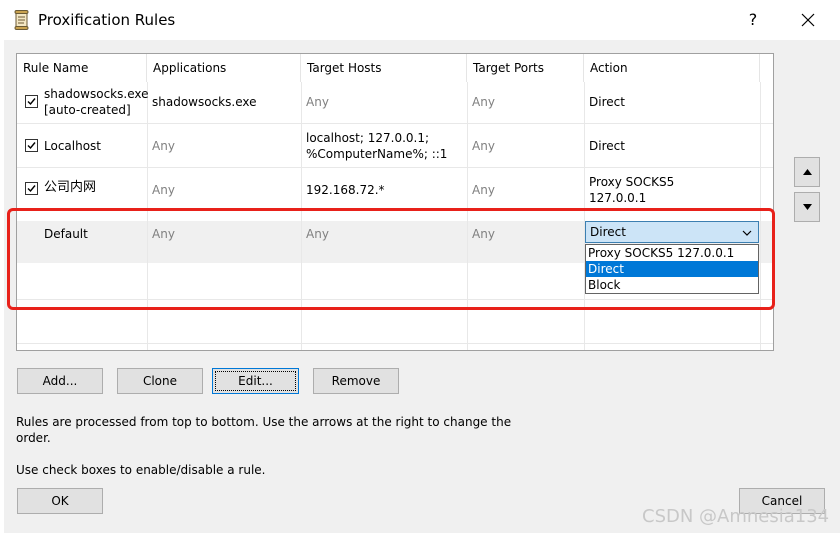 This screenshot has height=533, width=840. What do you see at coordinates (33, 438) in the screenshot?
I see `info-text-order-line2: order.` at bounding box center [33, 438].